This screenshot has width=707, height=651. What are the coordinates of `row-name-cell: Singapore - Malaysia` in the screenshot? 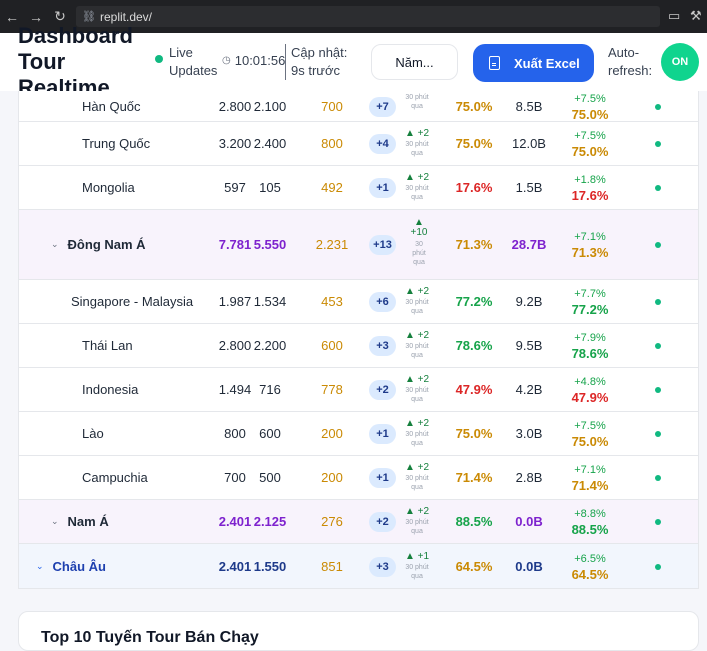 It's located at (132, 301).